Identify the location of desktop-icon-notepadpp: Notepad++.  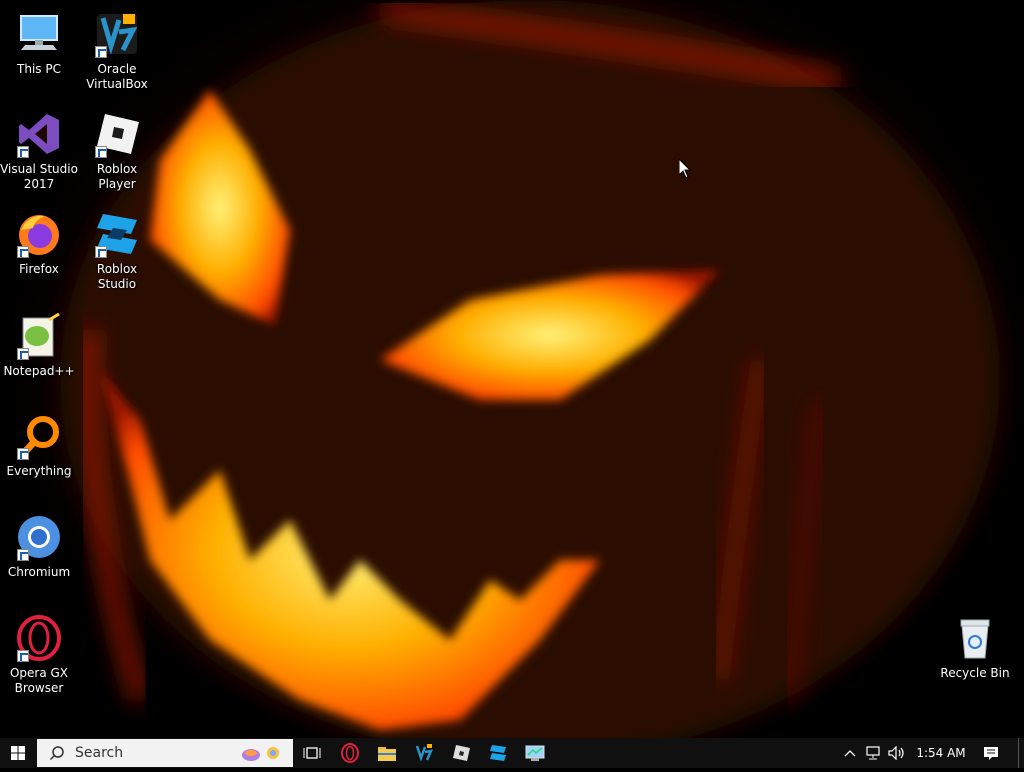
(39, 345).